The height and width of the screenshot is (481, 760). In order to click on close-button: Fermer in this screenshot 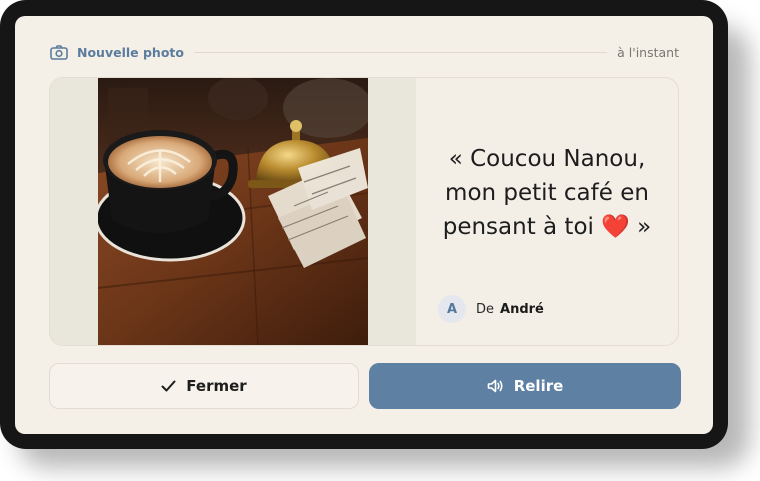, I will do `click(204, 386)`.